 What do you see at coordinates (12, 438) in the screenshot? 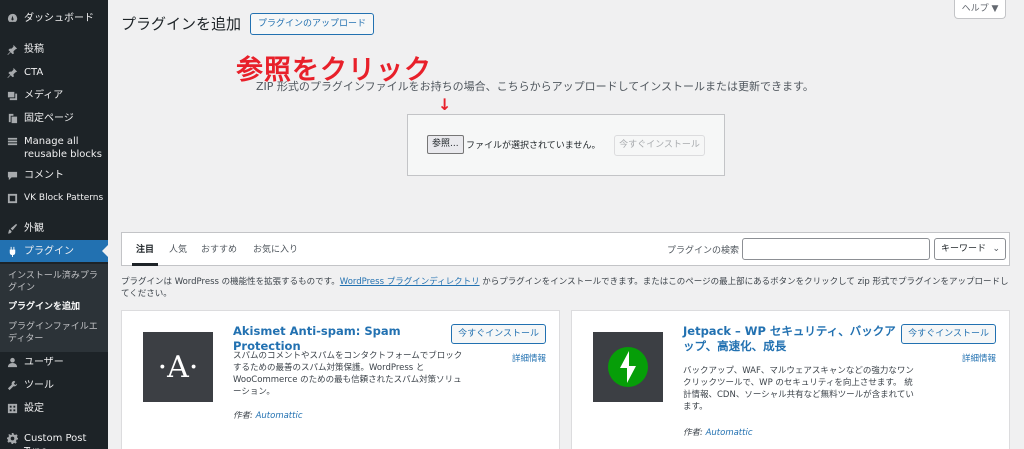
I see `gear-icon` at bounding box center [12, 438].